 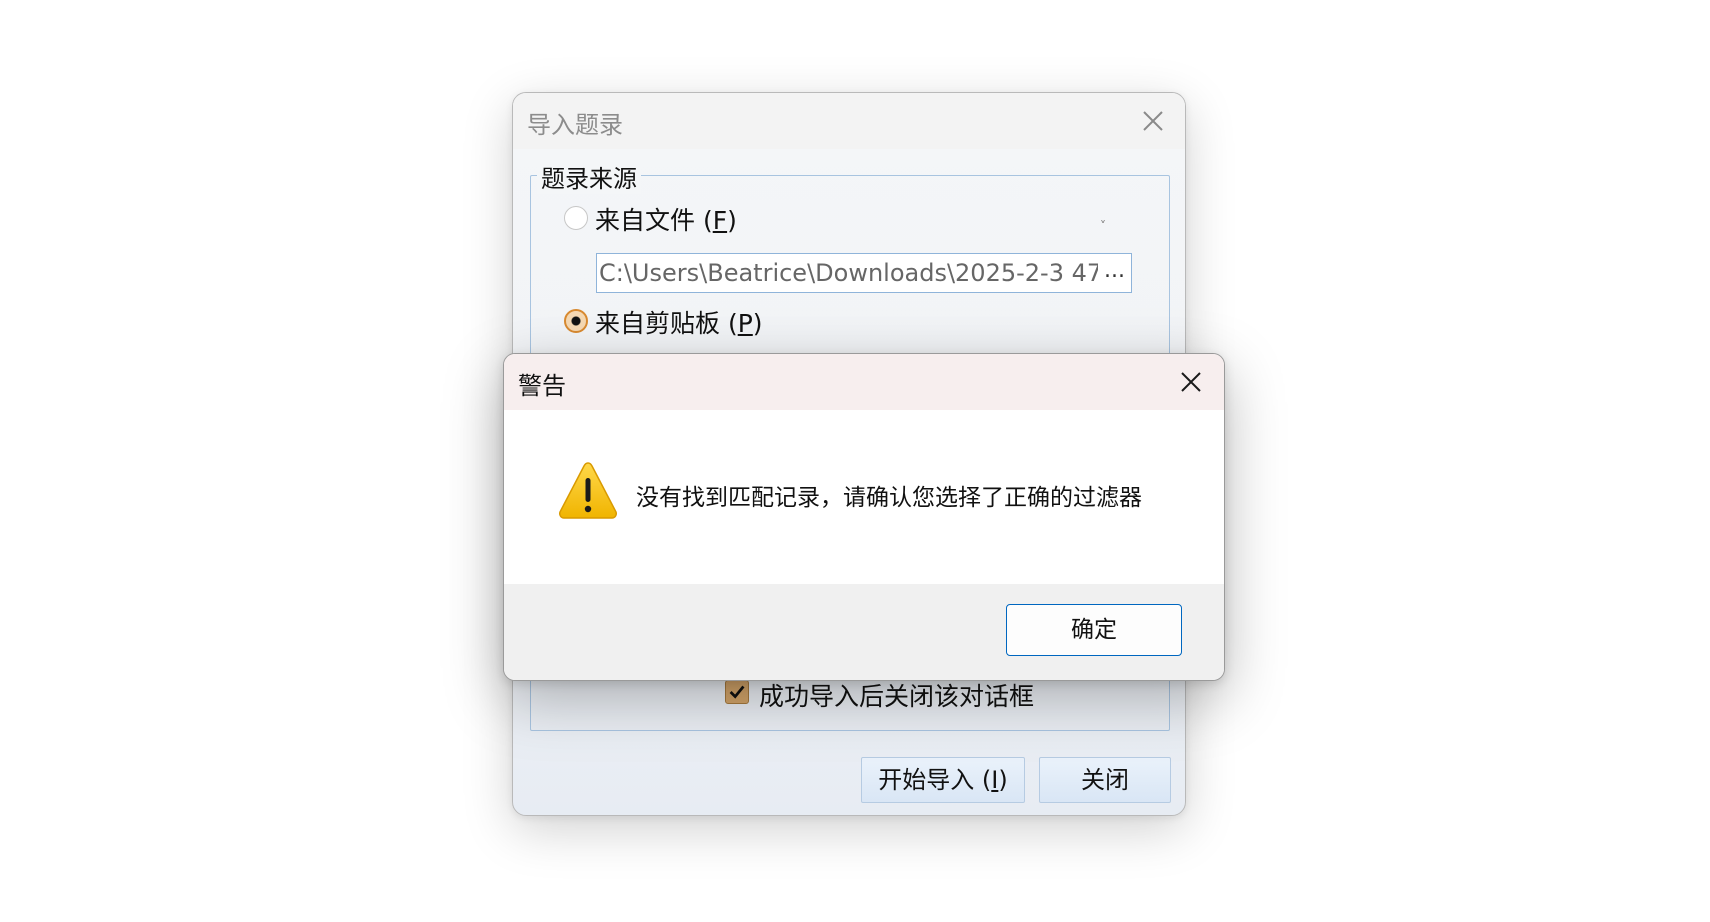 I want to click on warning-body: 没有找到匹配记录，请确认您选择了正确的过滤器, so click(x=864, y=497).